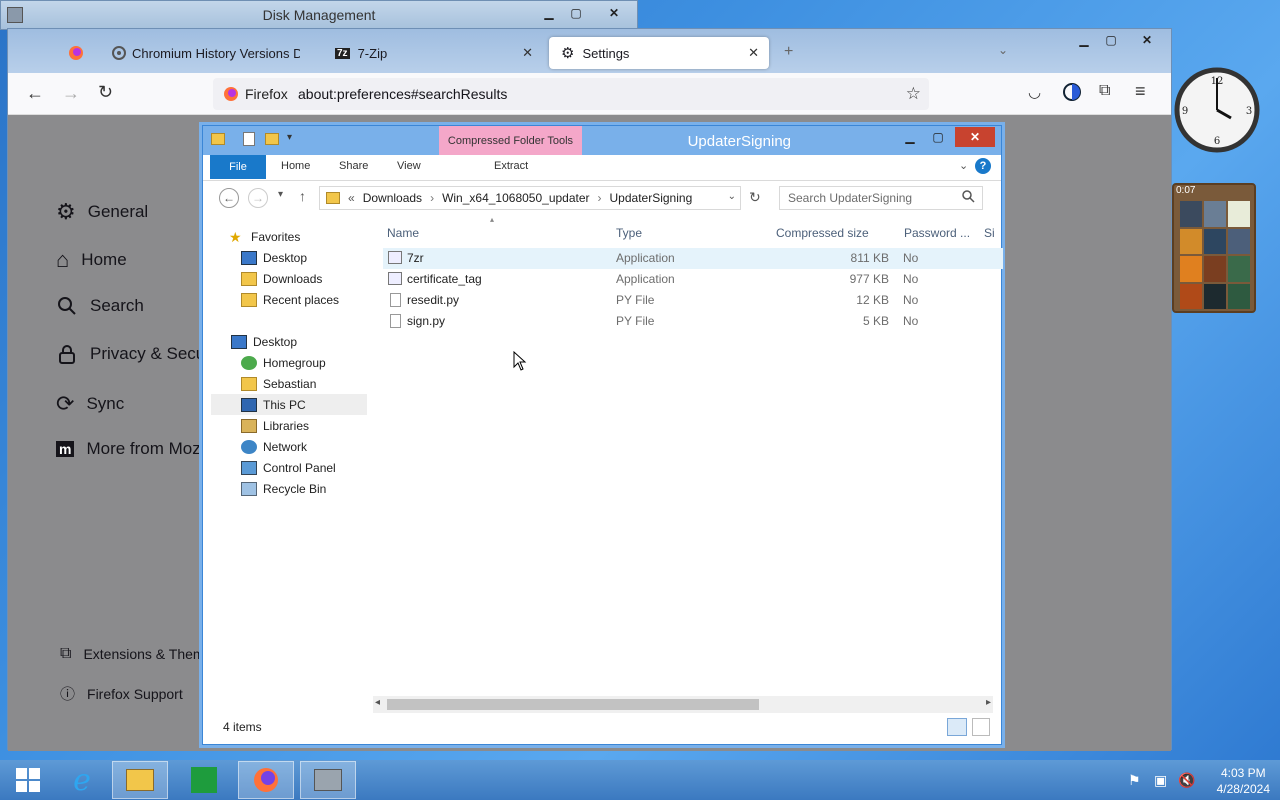  Describe the element at coordinates (693, 300) in the screenshot. I see `table-row: resedit.py PY File 12 KB No` at that location.